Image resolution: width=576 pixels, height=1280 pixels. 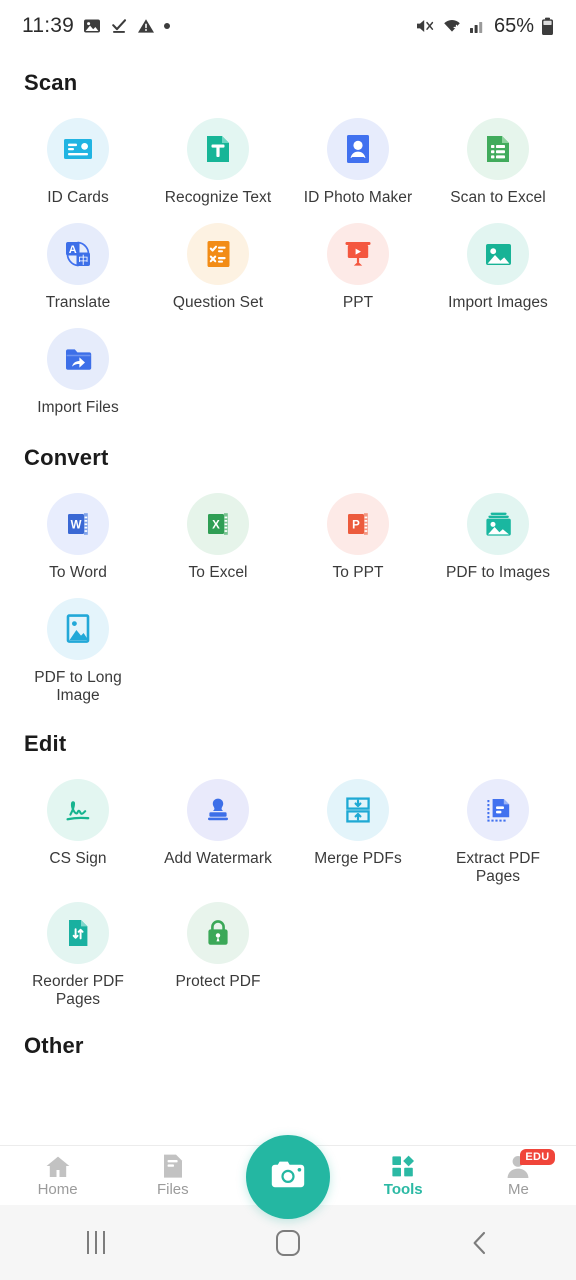 I want to click on tool-label: Add Watermark, so click(x=218, y=858).